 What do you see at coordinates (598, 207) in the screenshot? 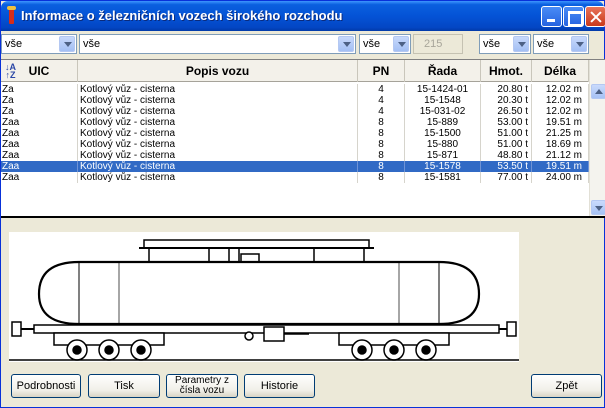
I see `scroll-down-icon` at bounding box center [598, 207].